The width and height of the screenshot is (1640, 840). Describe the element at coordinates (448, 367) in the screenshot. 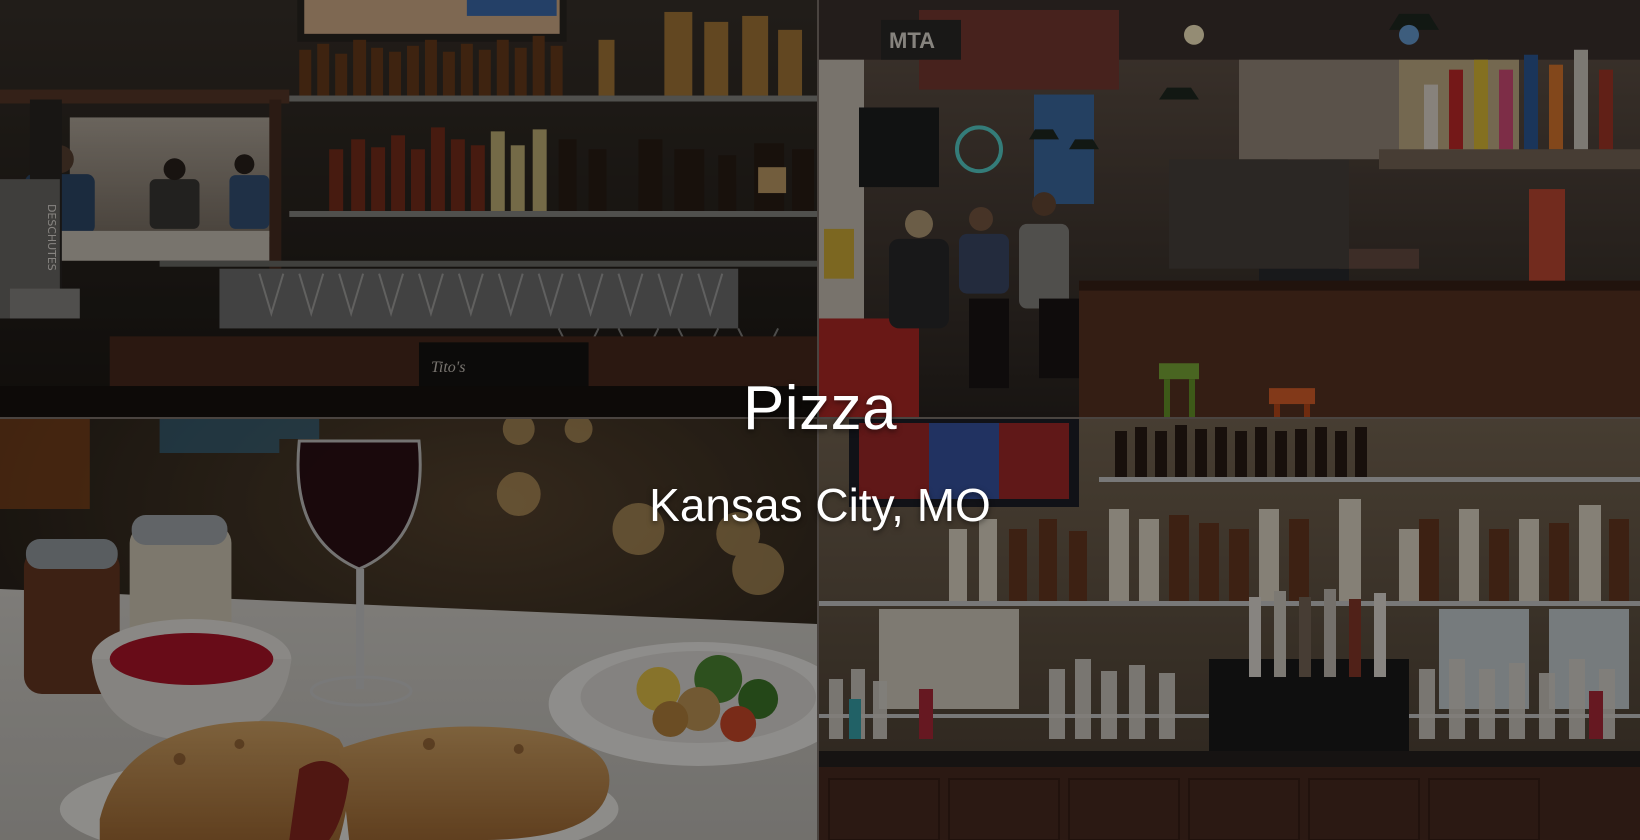

I see `titos-box-label: Tito's` at that location.